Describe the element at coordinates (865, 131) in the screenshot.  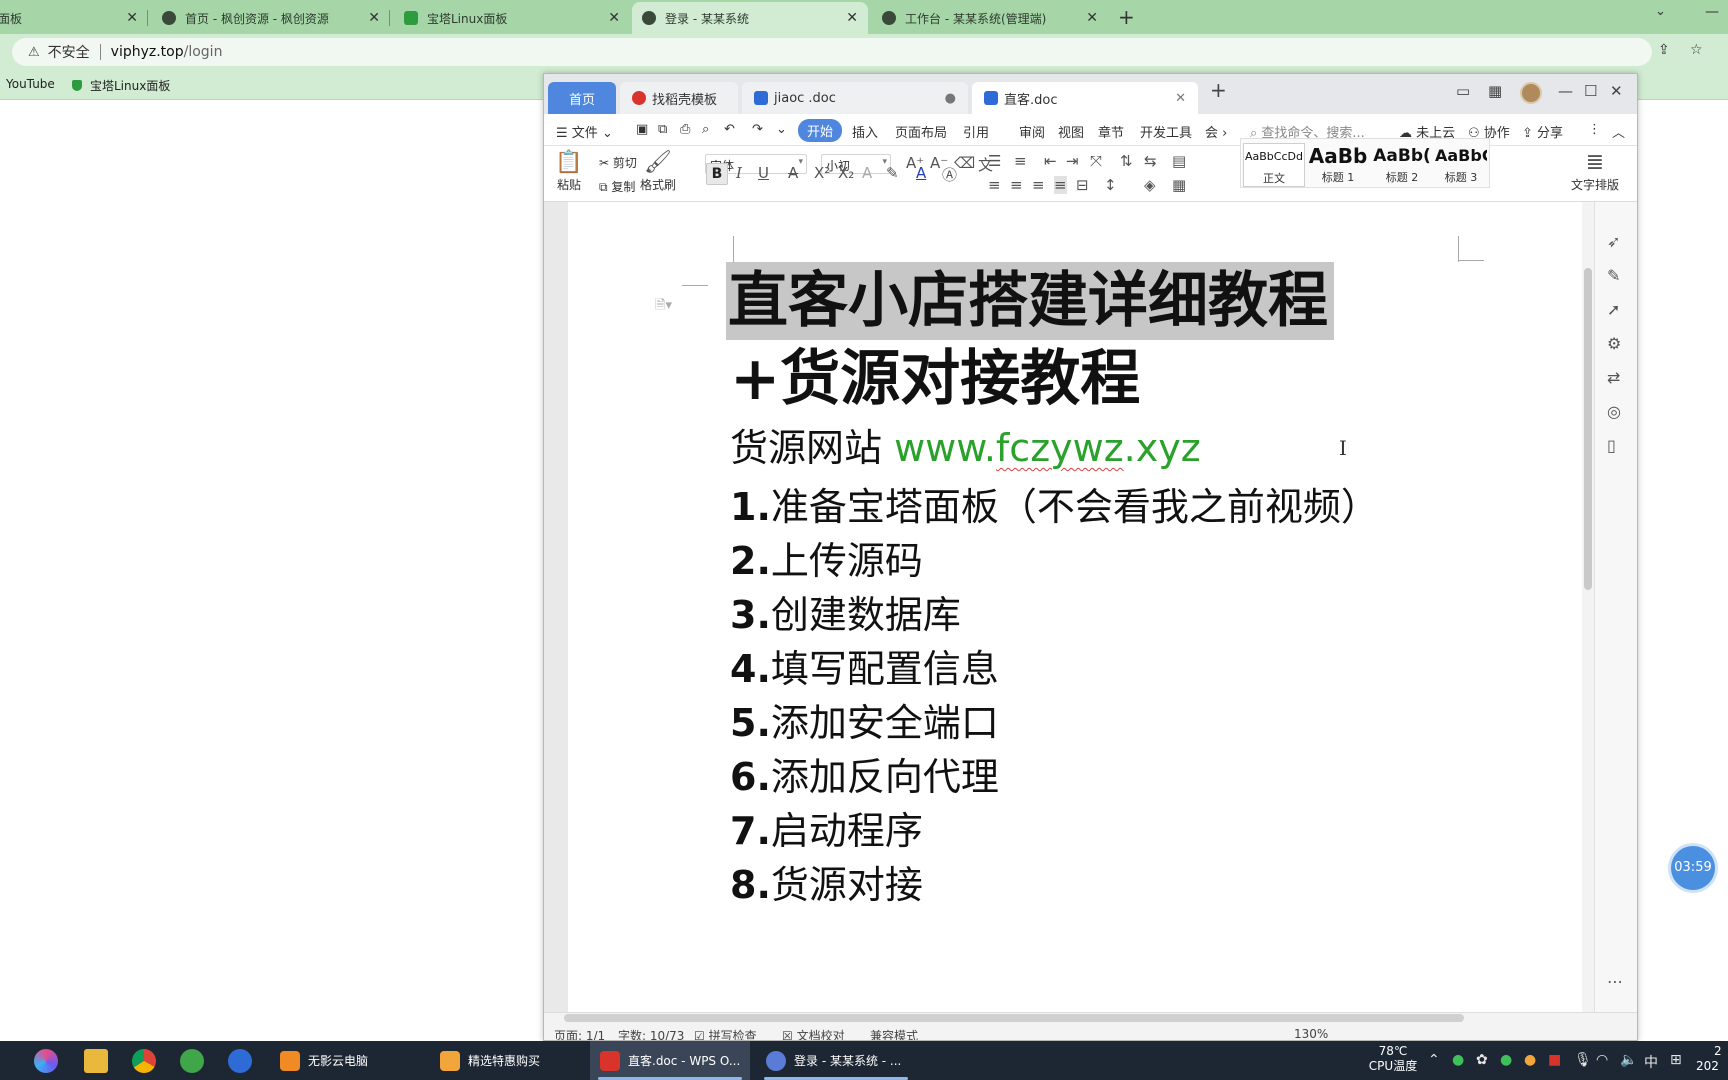
I see `tab-insert: 插入` at that location.